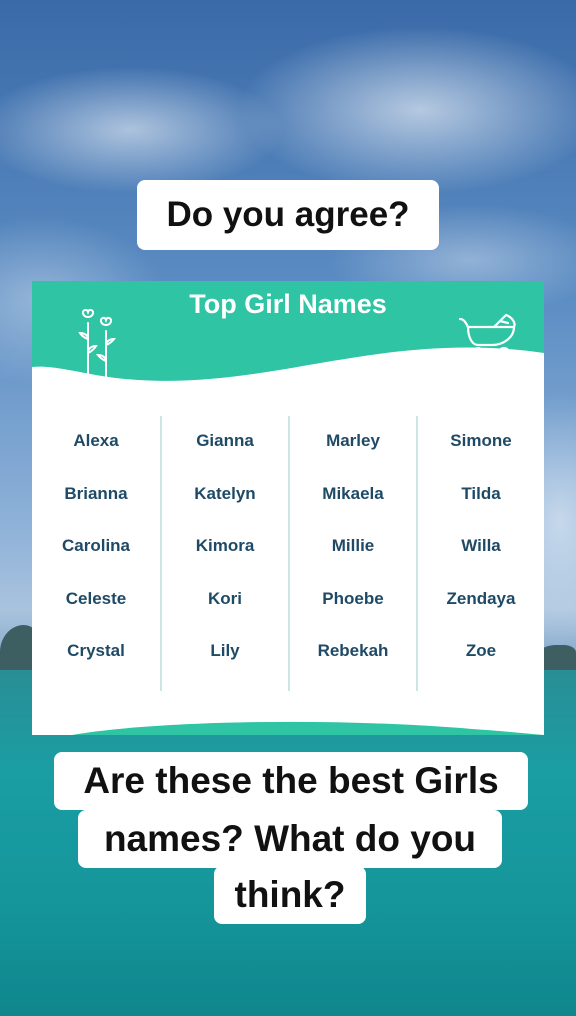  What do you see at coordinates (481, 546) in the screenshot?
I see `name-item: Willa` at bounding box center [481, 546].